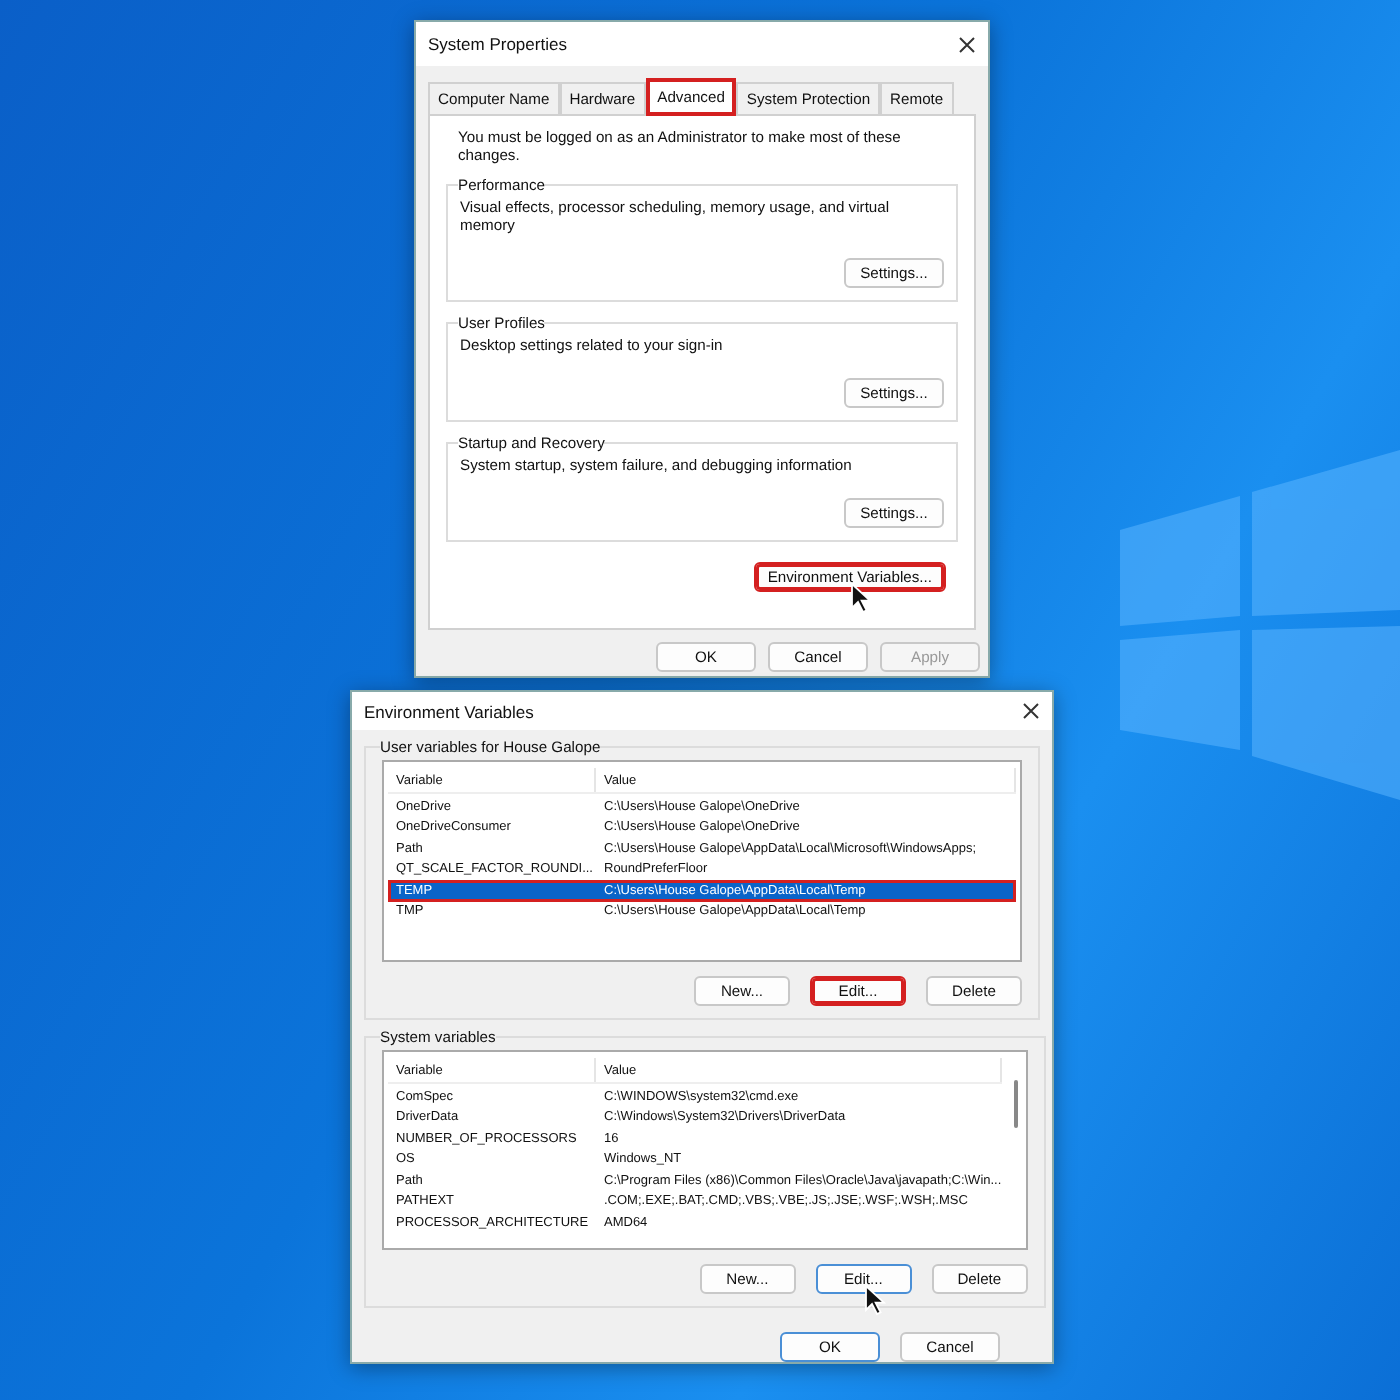 This screenshot has width=1400, height=1400. I want to click on window-title: System Properties, so click(497, 44).